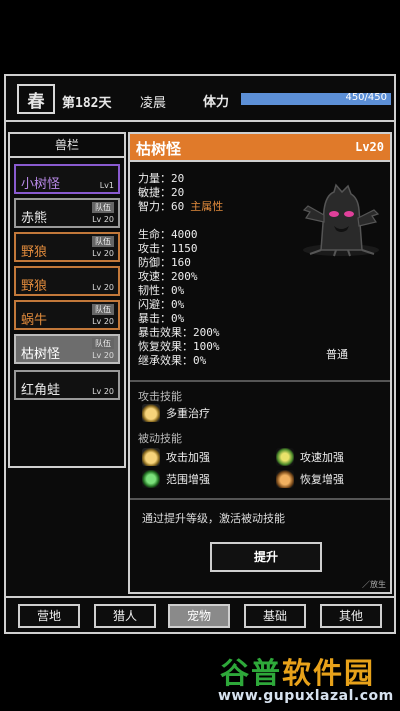 The height and width of the screenshot is (711, 400). What do you see at coordinates (153, 103) in the screenshot?
I see `time-of-day: 凌晨` at bounding box center [153, 103].